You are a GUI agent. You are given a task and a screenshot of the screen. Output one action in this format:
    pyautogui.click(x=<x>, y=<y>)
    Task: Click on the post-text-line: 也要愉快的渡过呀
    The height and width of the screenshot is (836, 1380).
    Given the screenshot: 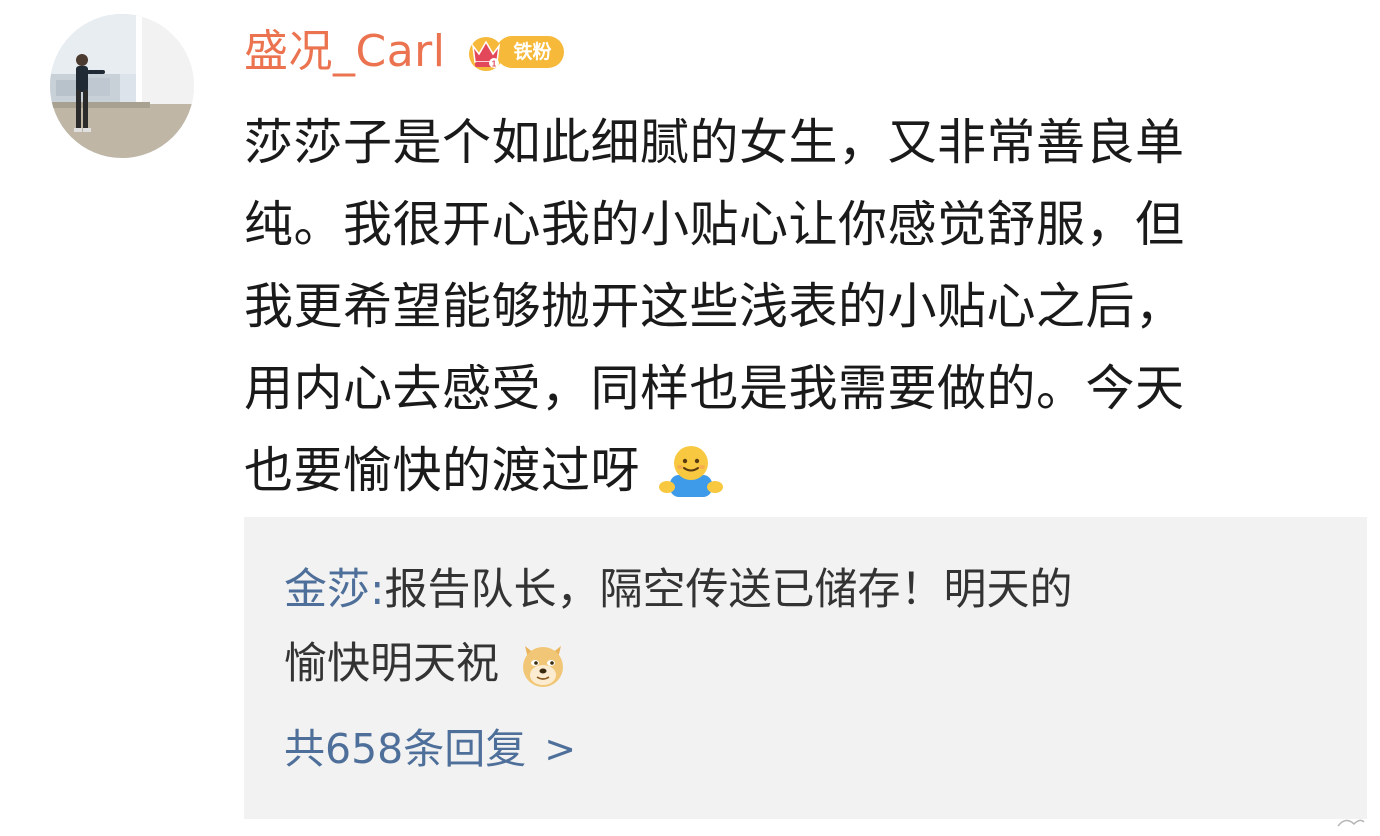 What is the action you would take?
    pyautogui.click(x=799, y=471)
    